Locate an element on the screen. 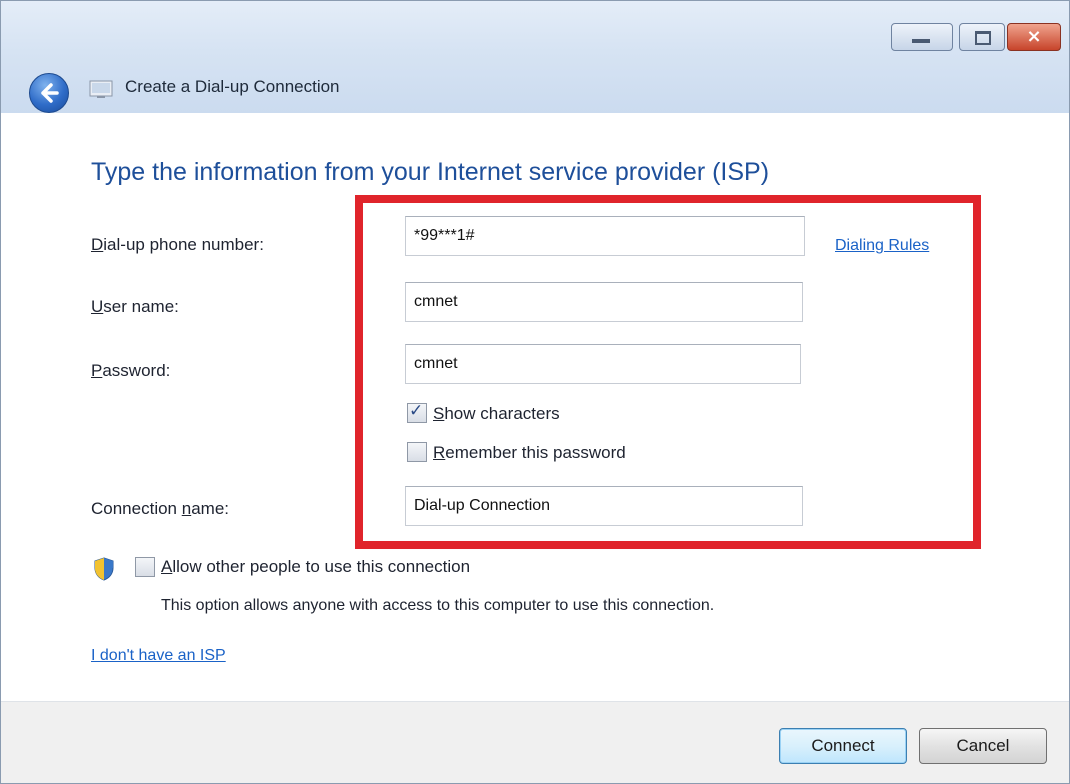 This screenshot has height=784, width=1070. user-name-input: cmnet is located at coordinates (604, 302).